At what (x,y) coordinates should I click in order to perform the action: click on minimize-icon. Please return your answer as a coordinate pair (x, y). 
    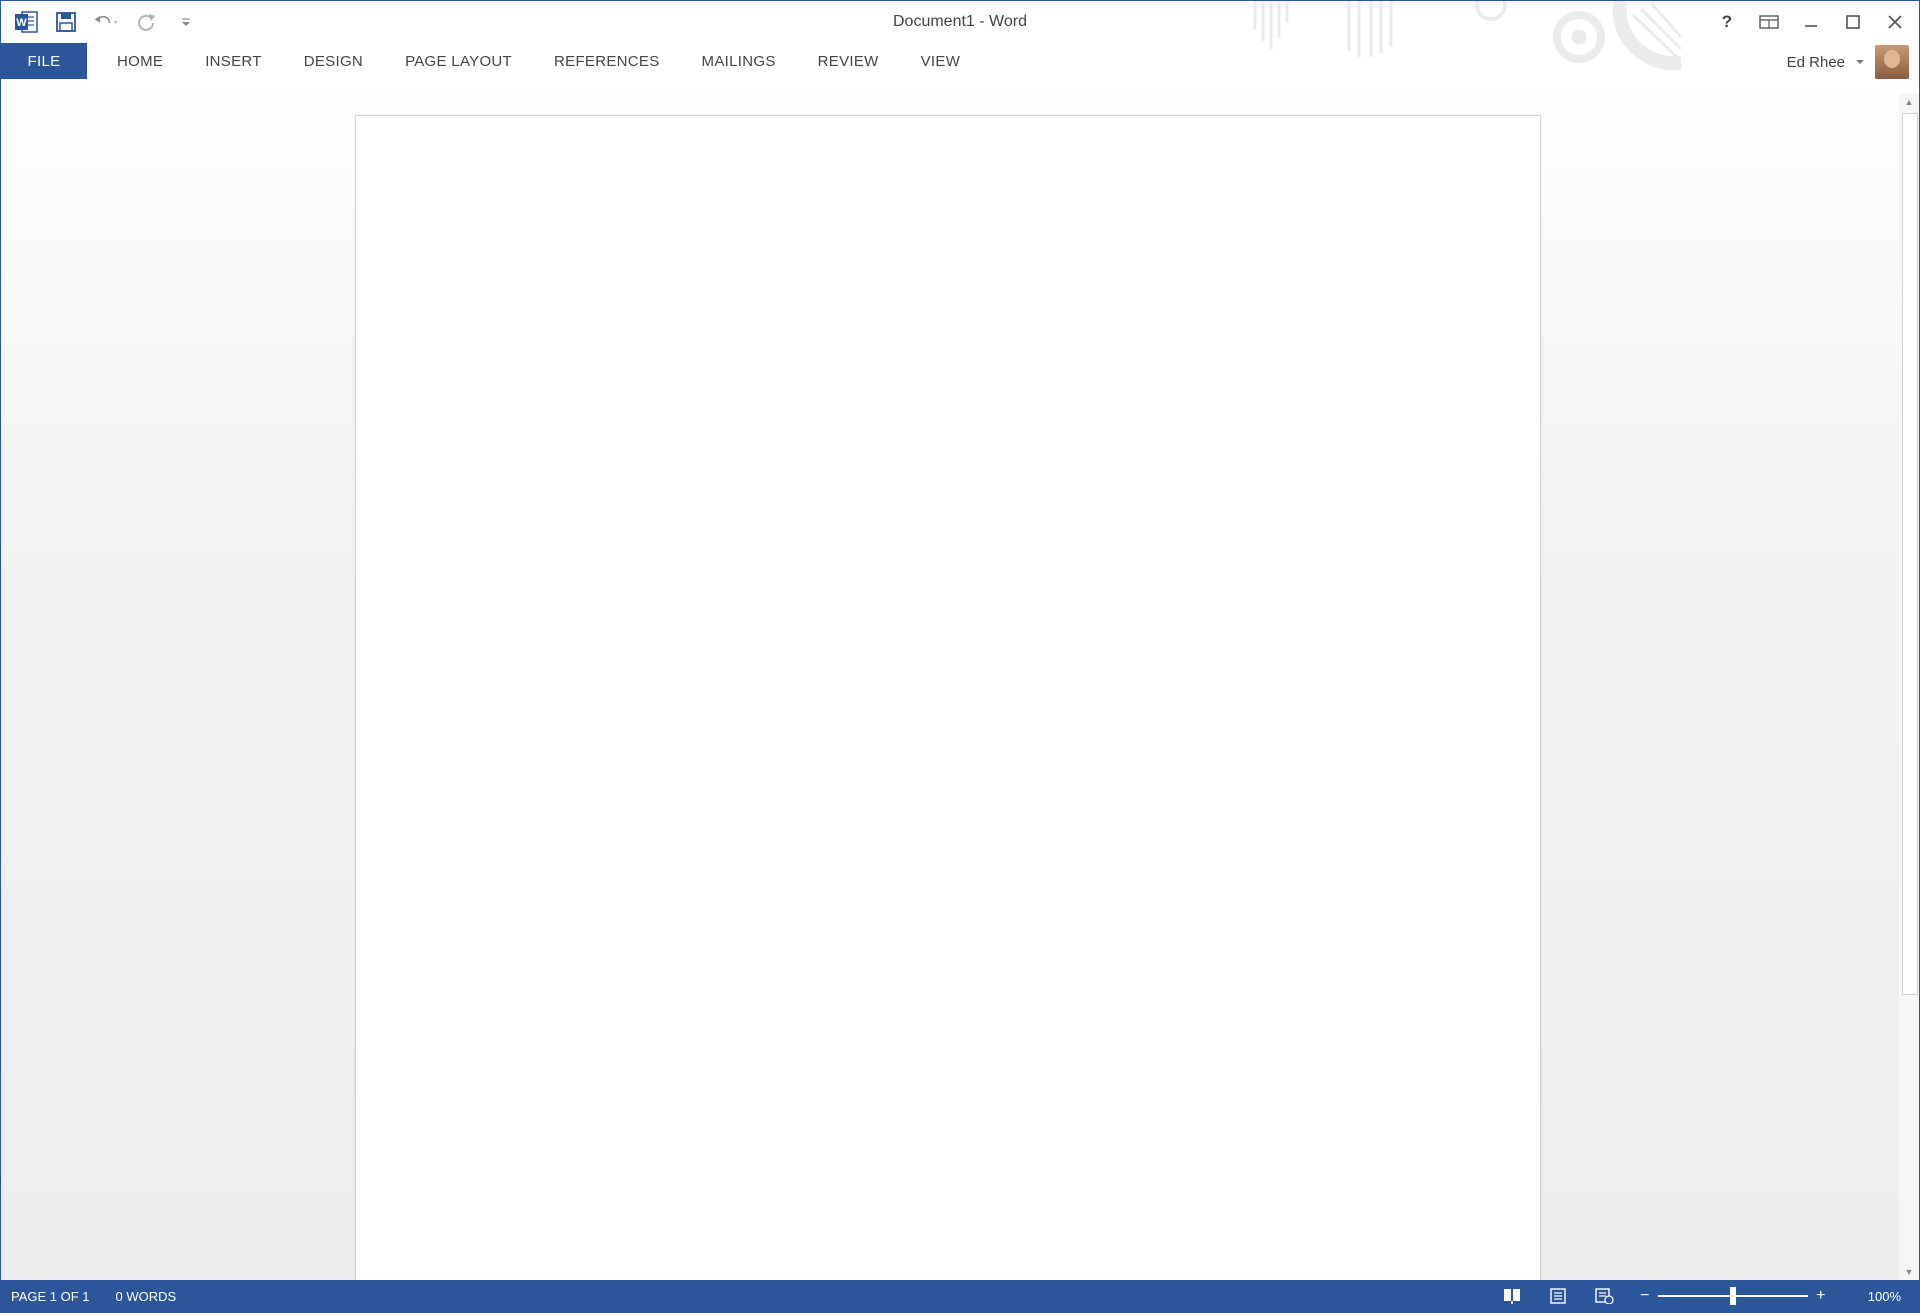
    Looking at the image, I should click on (1811, 26).